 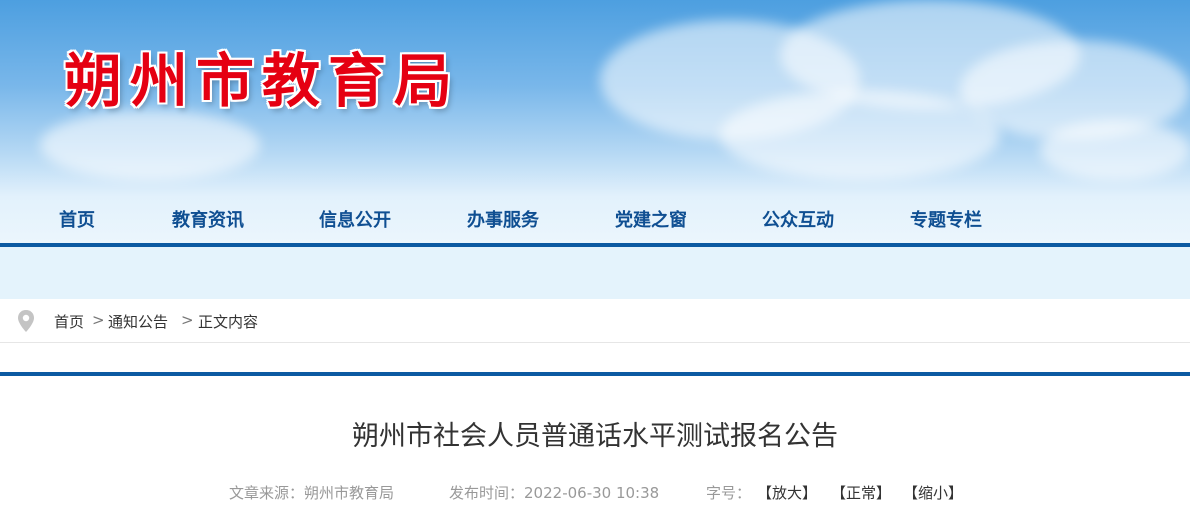 What do you see at coordinates (69, 321) in the screenshot?
I see `breadcrumb-home: 首页` at bounding box center [69, 321].